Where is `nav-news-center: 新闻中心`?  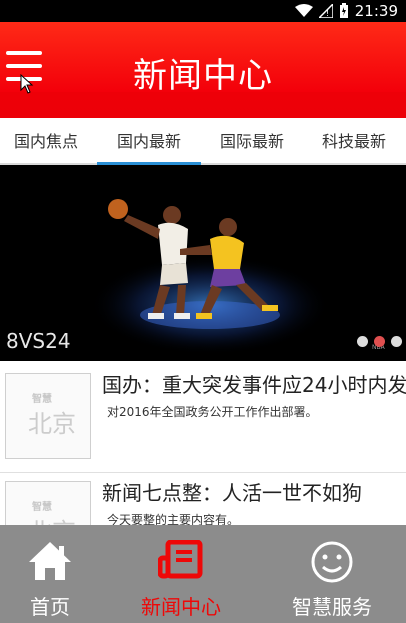
nav-news-center: 新闻中心 is located at coordinates (181, 574).